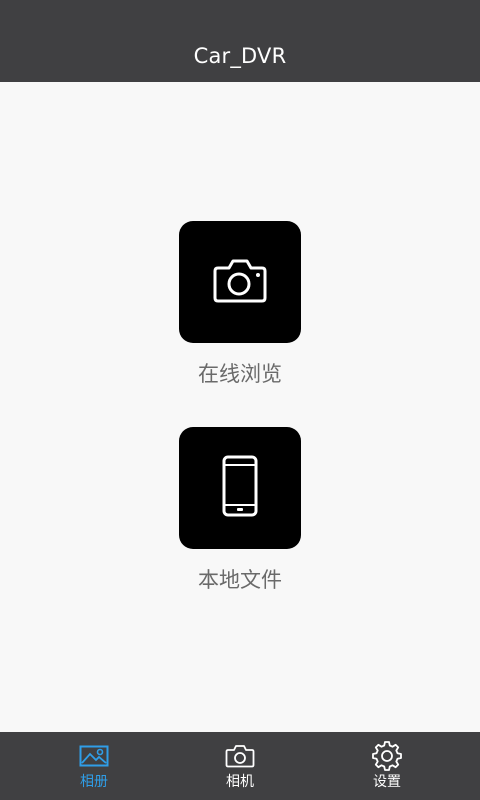 The image size is (480, 800). Describe the element at coordinates (240, 41) in the screenshot. I see `title-bar: Car_DVR` at that location.